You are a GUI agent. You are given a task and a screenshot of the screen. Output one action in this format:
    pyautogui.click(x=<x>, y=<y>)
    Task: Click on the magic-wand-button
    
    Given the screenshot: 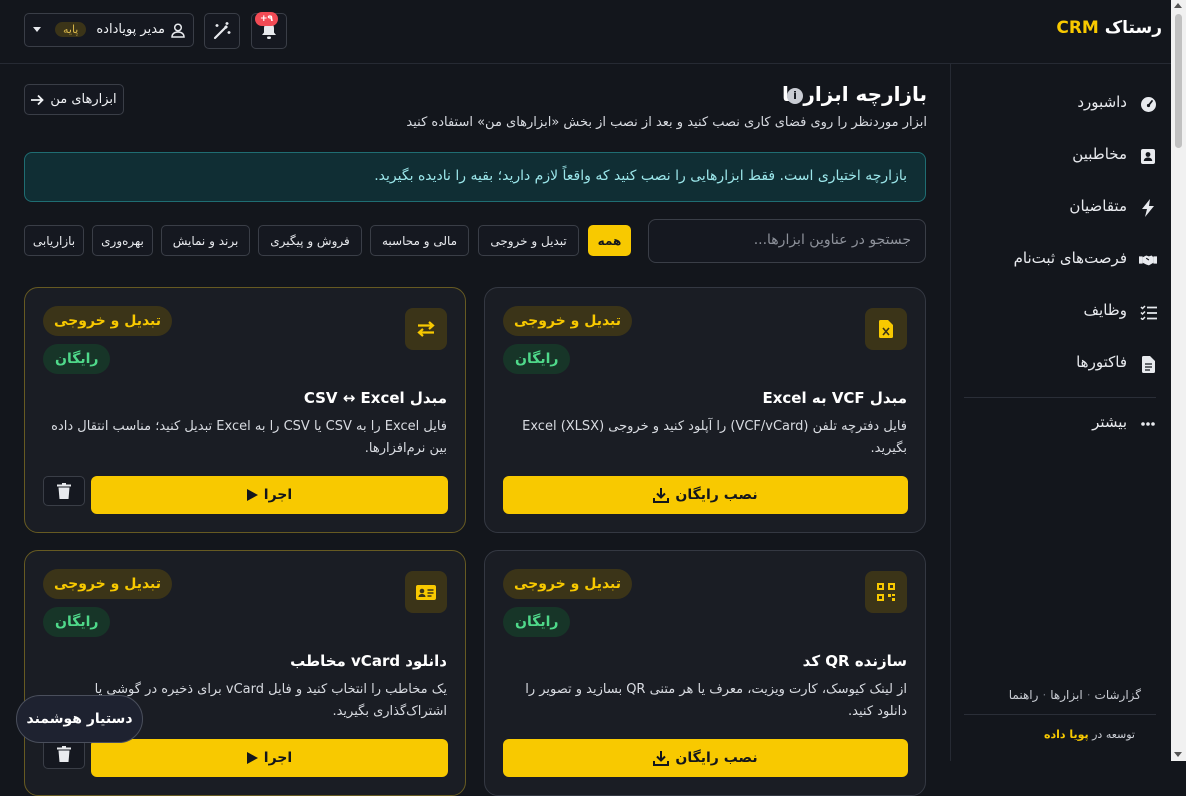 What is the action you would take?
    pyautogui.click(x=222, y=31)
    